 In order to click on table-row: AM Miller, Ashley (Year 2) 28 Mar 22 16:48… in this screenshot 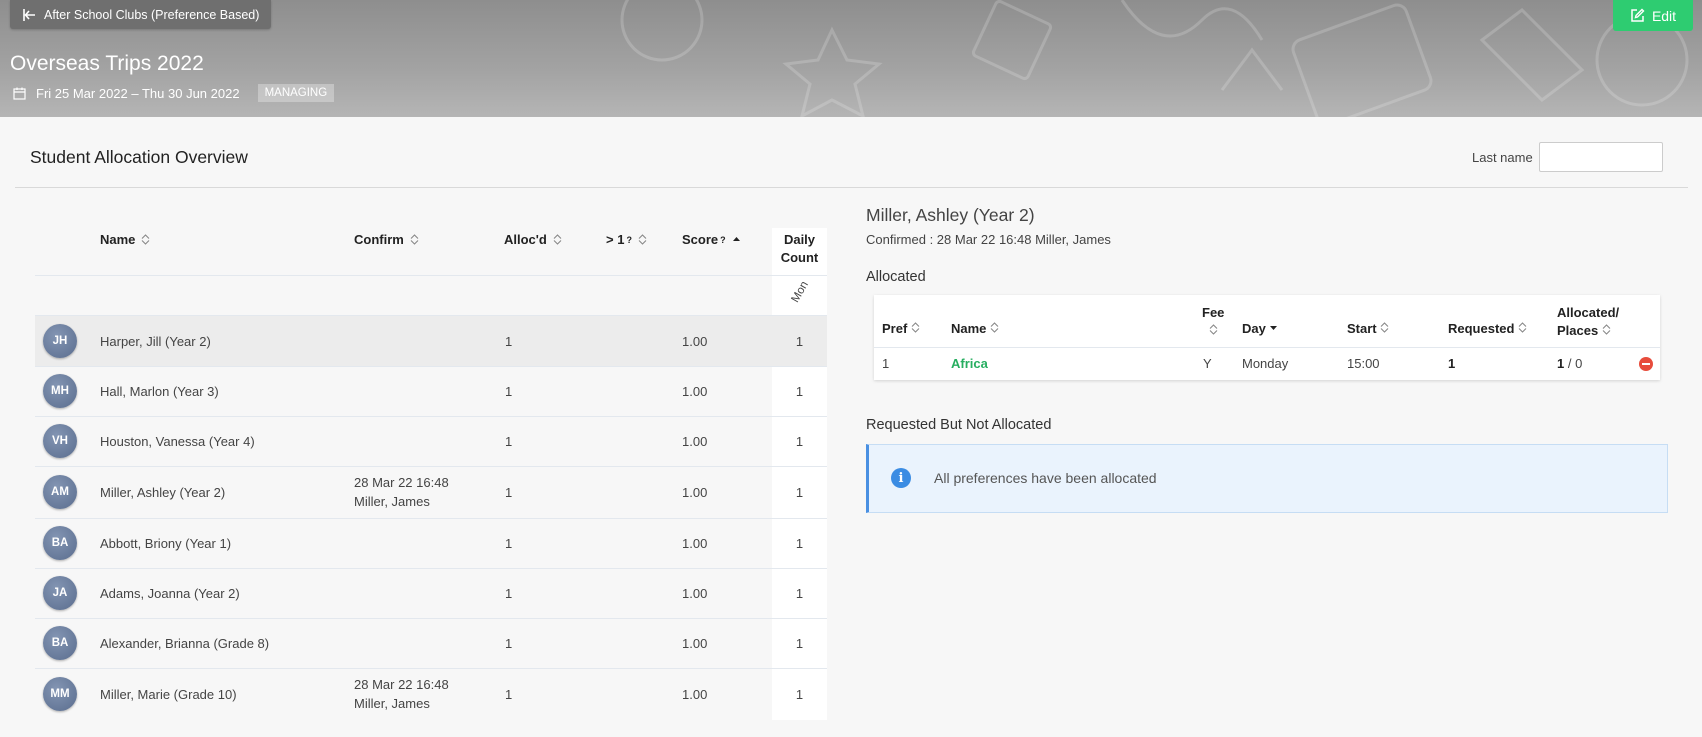, I will do `click(431, 492)`.